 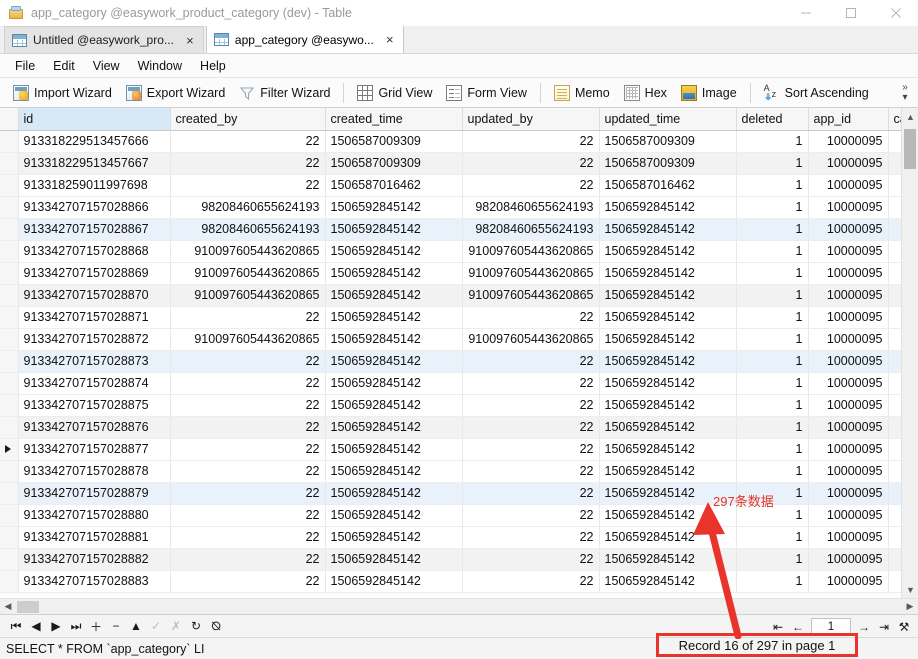 I want to click on horizontal-scroll-thumb, so click(x=28, y=607).